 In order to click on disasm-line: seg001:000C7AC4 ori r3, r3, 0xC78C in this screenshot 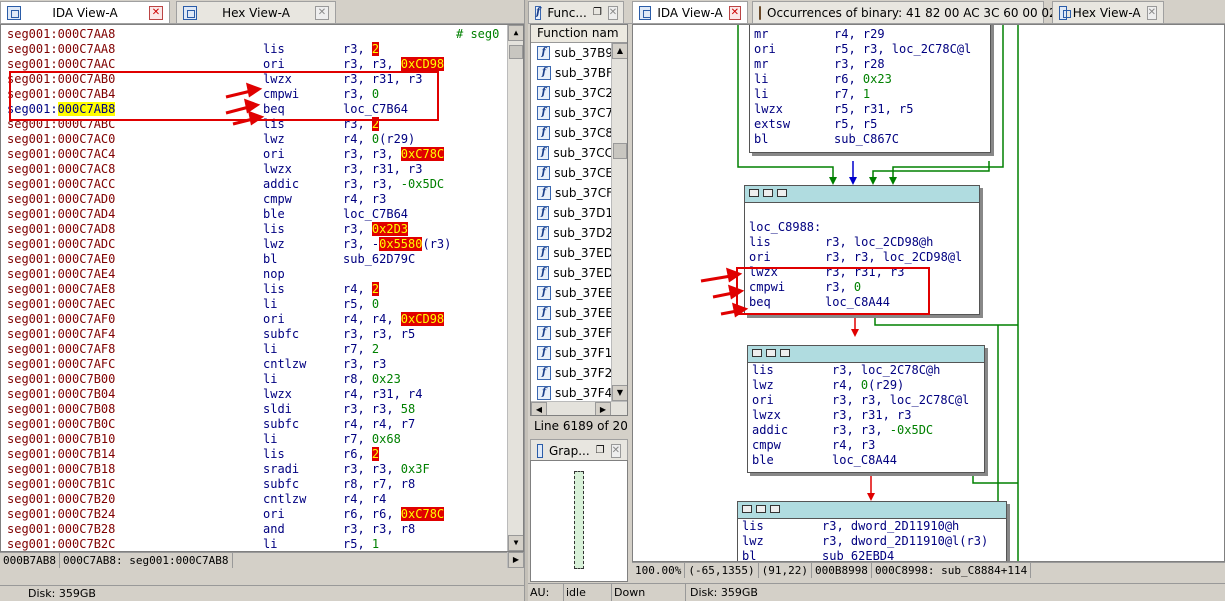, I will do `click(254, 154)`.